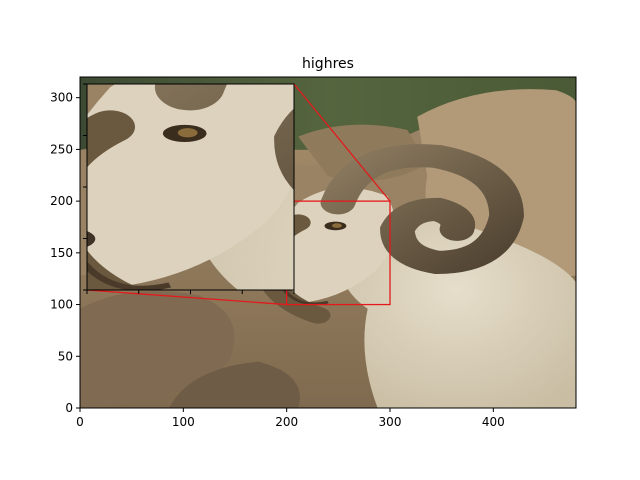  Describe the element at coordinates (65, 356) in the screenshot. I see `y-tick-label: 50` at that location.